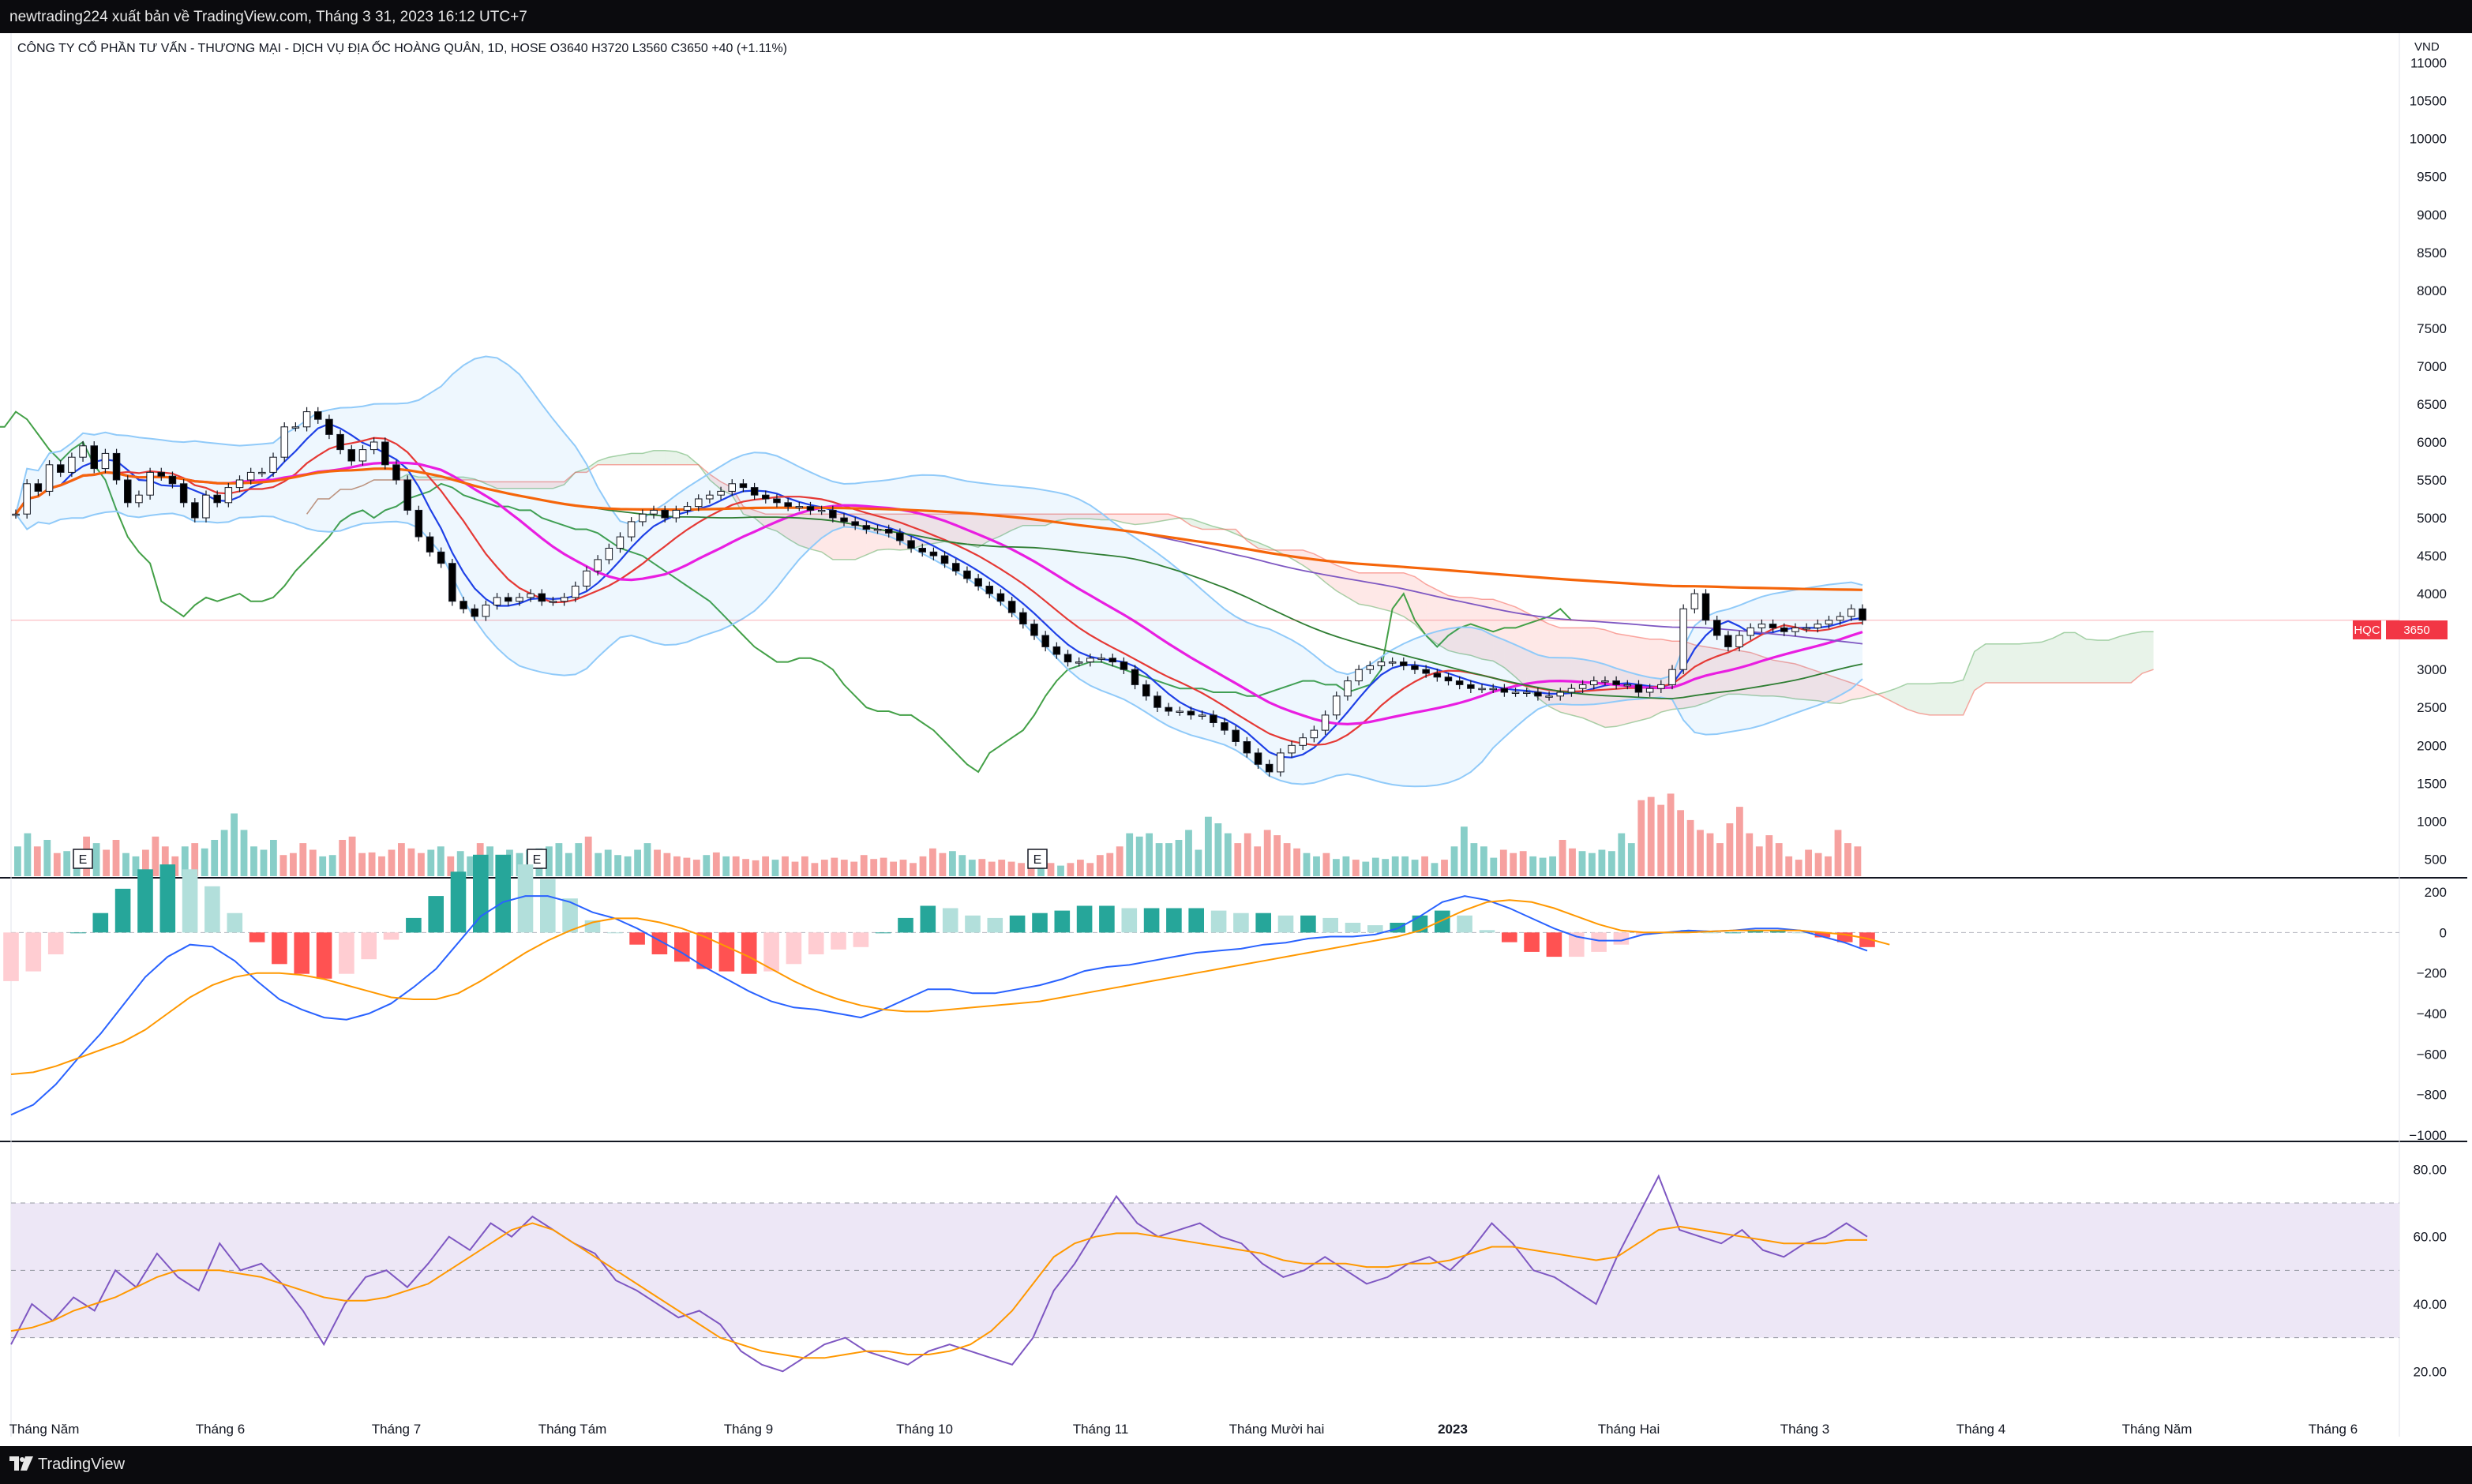 The height and width of the screenshot is (1484, 2472). What do you see at coordinates (2432, 821) in the screenshot?
I see `price-tick-label: 1000` at bounding box center [2432, 821].